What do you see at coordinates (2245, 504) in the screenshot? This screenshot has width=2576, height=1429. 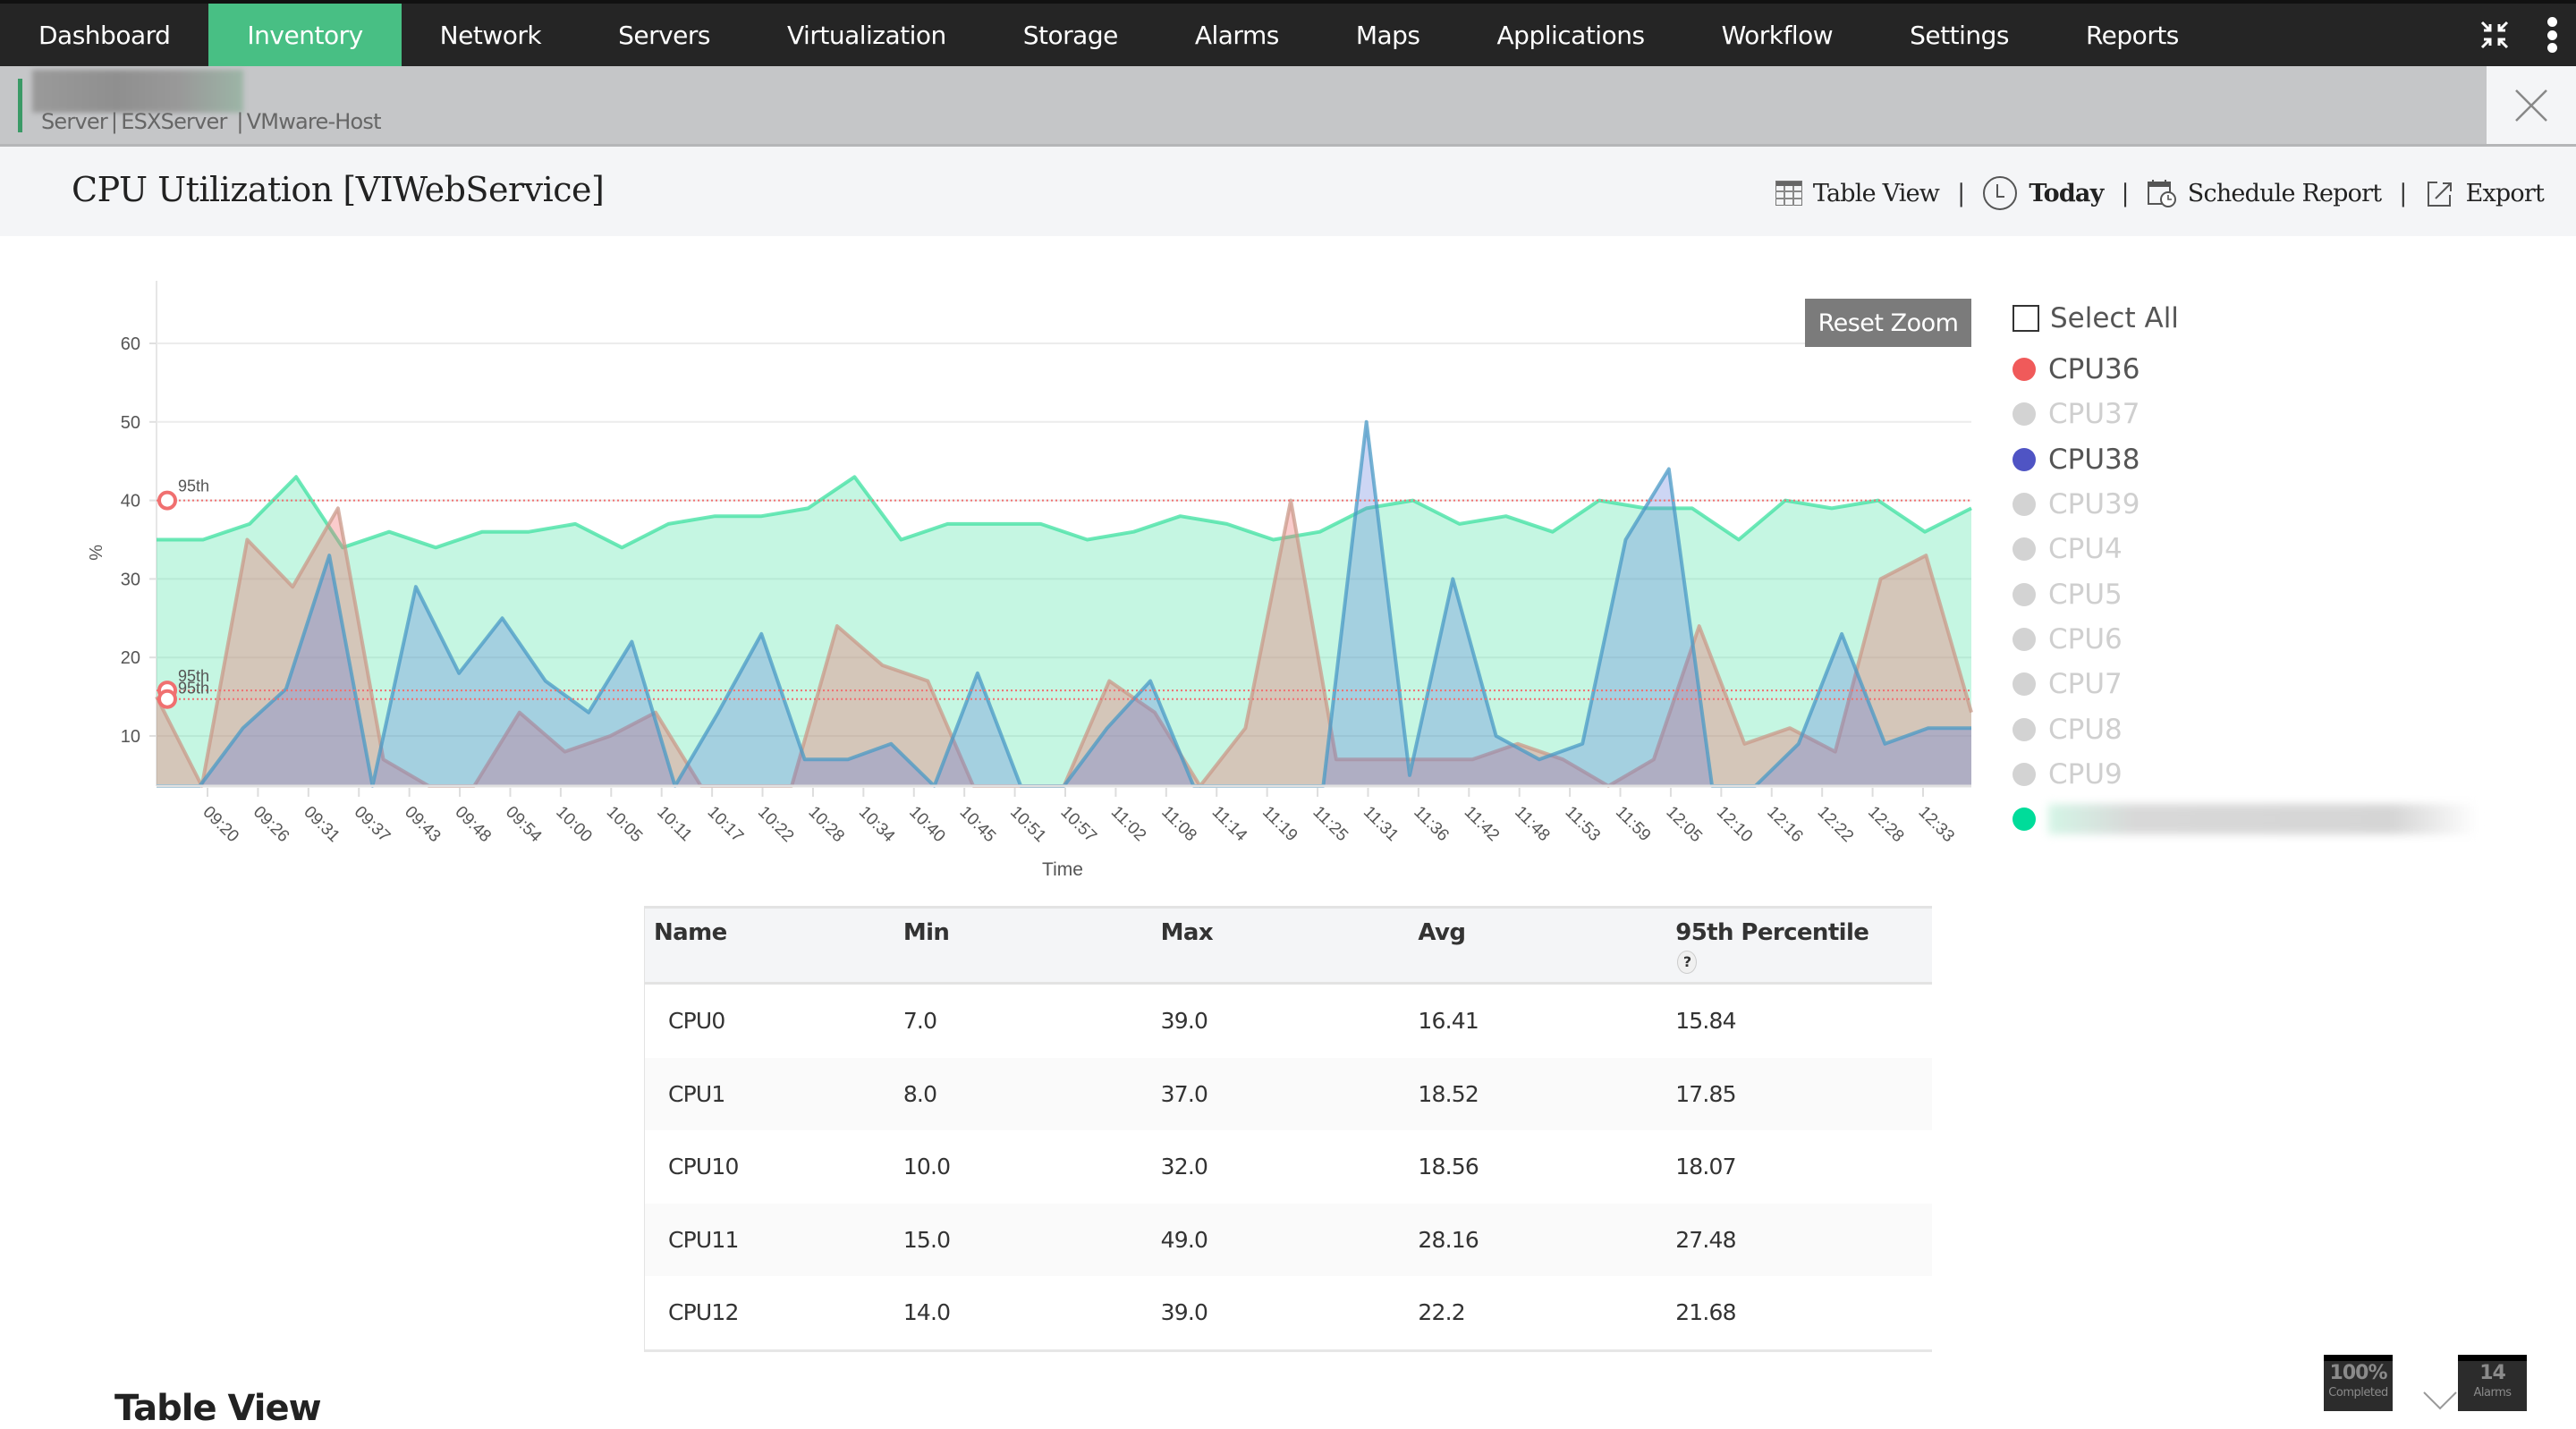 I see `legend-item: CPU39` at bounding box center [2245, 504].